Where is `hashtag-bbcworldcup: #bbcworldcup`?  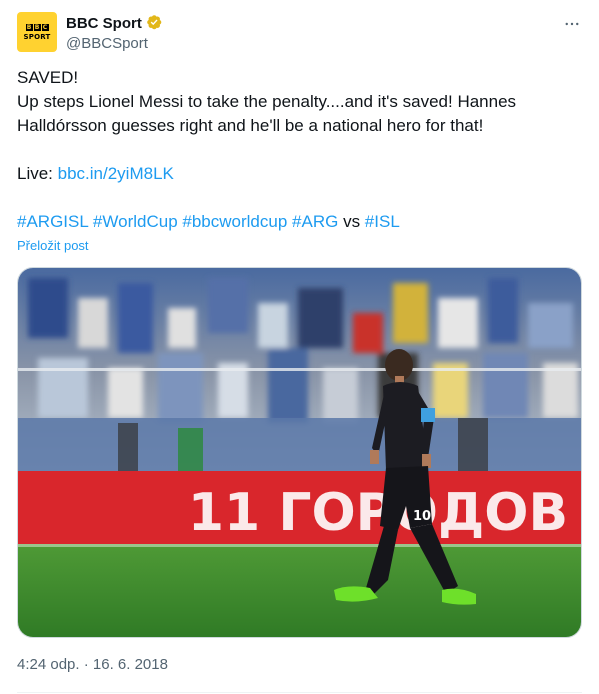 hashtag-bbcworldcup: #bbcworldcup is located at coordinates (234, 221).